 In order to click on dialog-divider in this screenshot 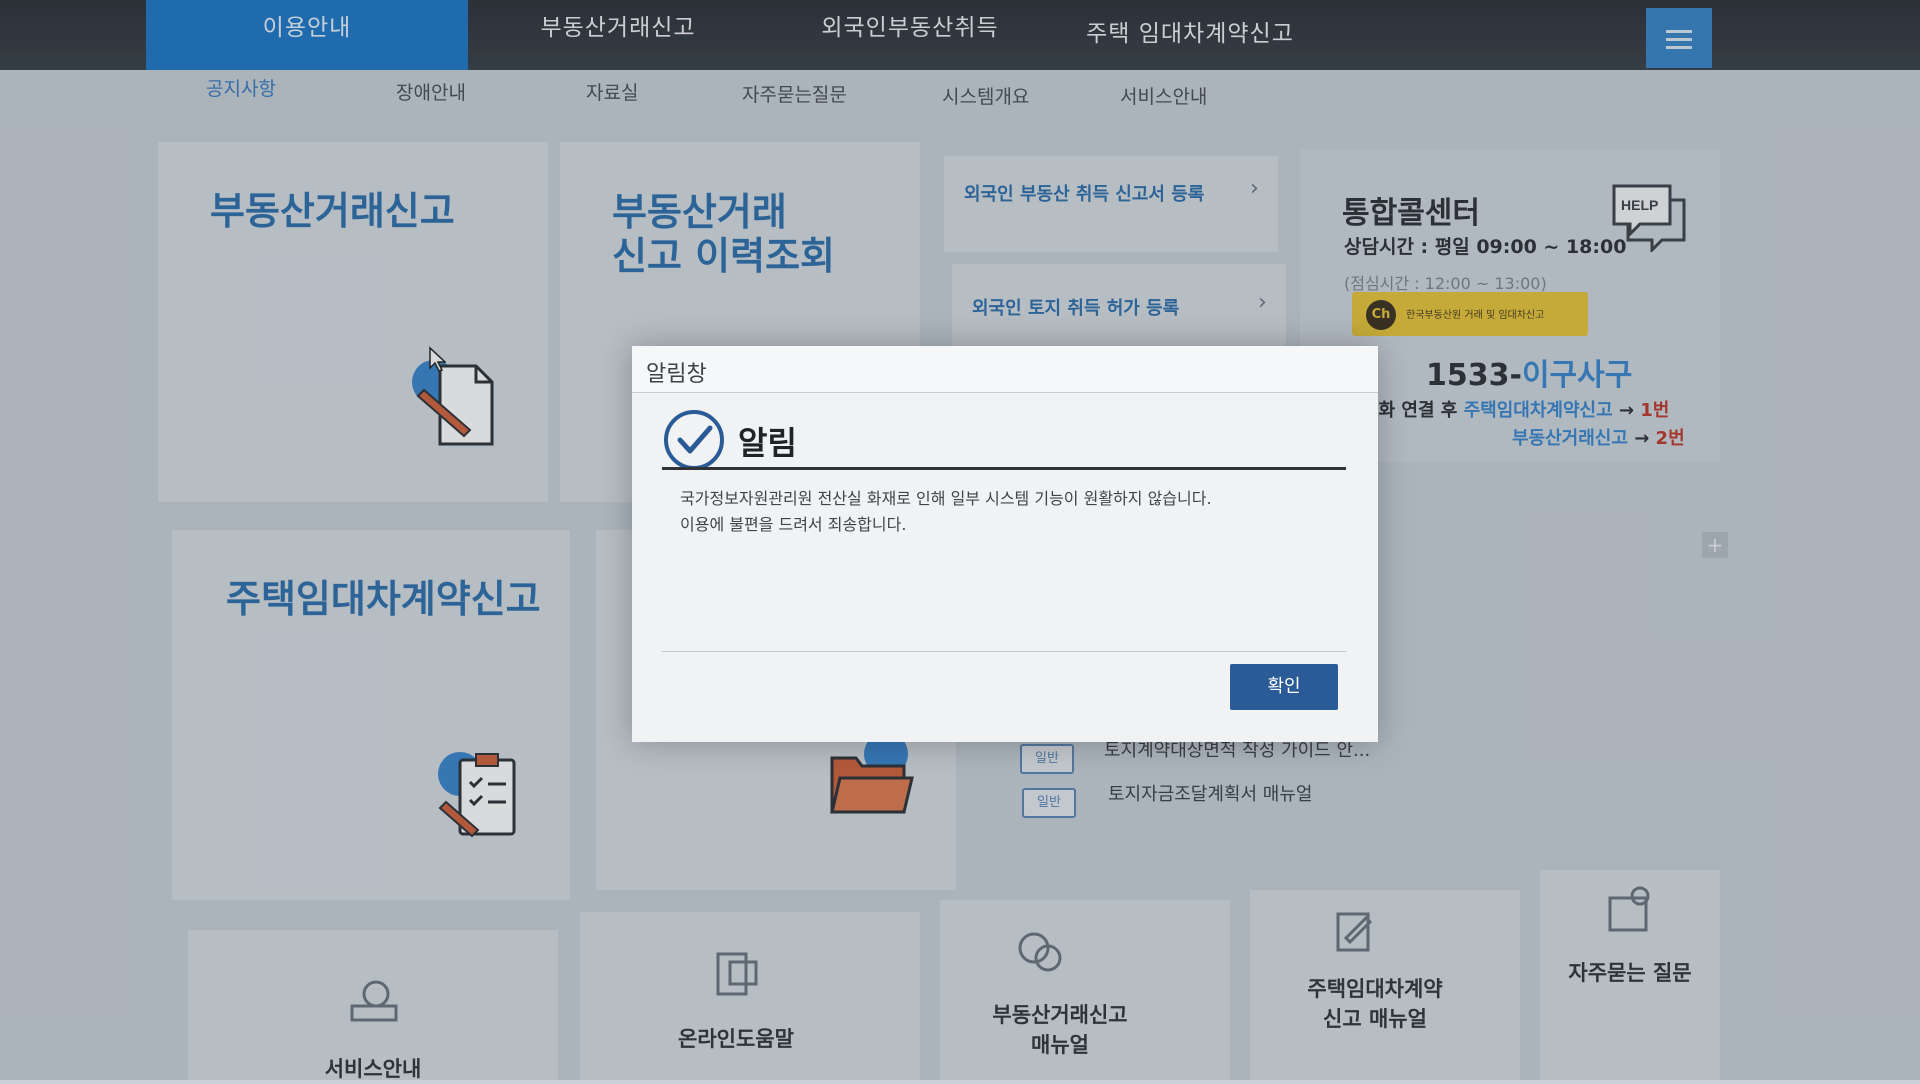, I will do `click(1004, 468)`.